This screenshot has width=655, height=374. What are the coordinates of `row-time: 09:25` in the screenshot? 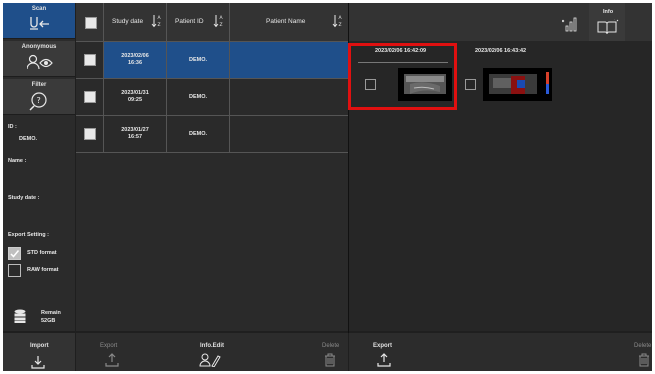 It's located at (135, 100).